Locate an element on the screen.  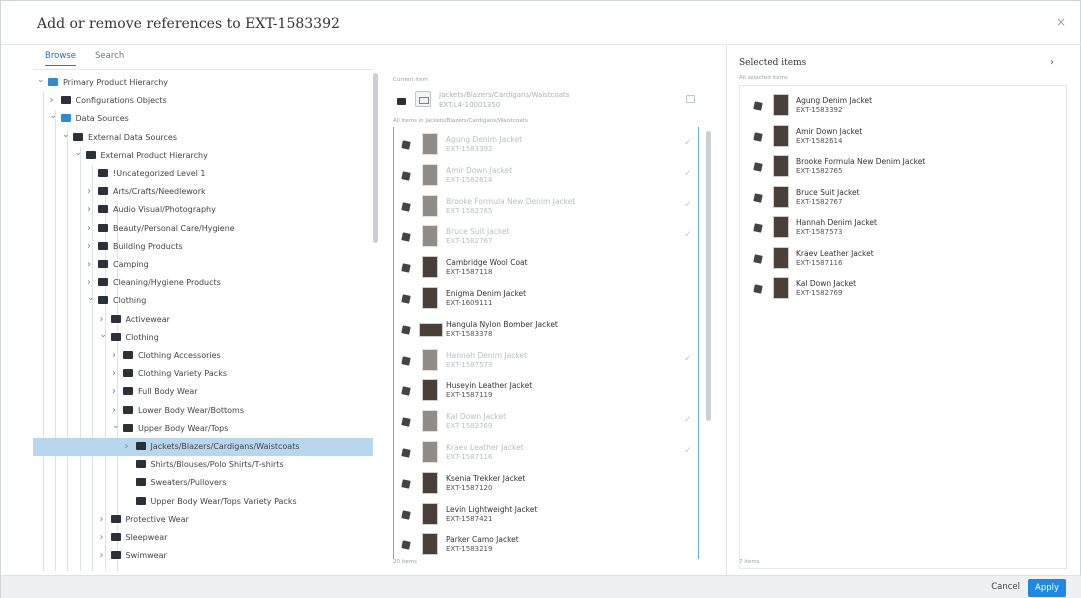
item-name: Cambridge Wool Coat is located at coordinates (487, 263).